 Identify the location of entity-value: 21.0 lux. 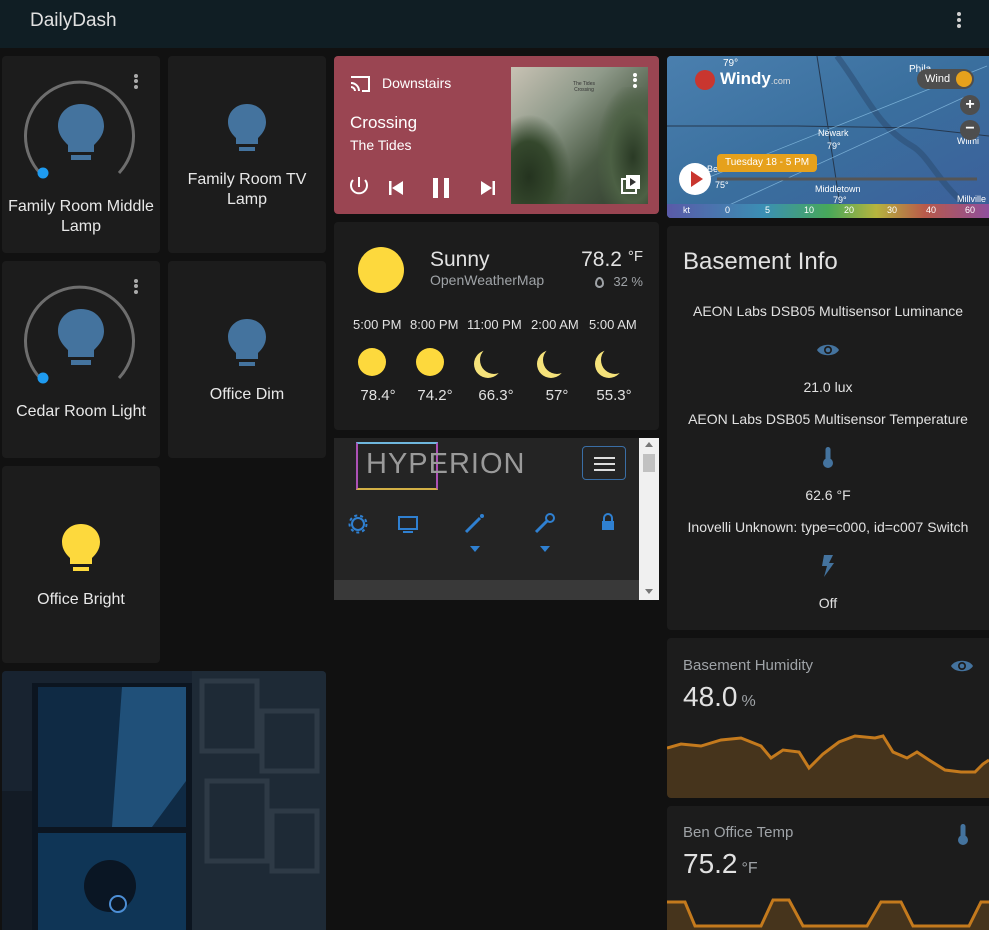
(828, 387).